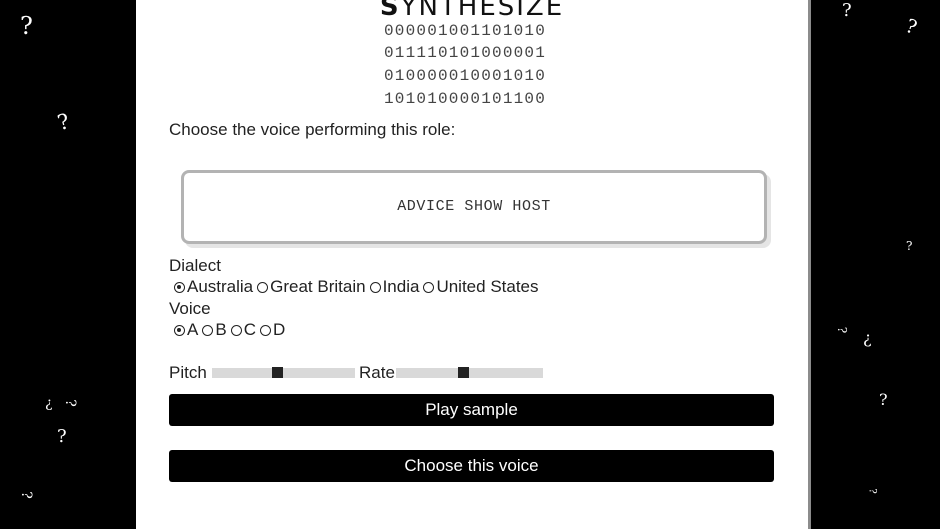 The height and width of the screenshot is (529, 940). Describe the element at coordinates (188, 372) in the screenshot. I see `pitch-label: Pitch` at that location.